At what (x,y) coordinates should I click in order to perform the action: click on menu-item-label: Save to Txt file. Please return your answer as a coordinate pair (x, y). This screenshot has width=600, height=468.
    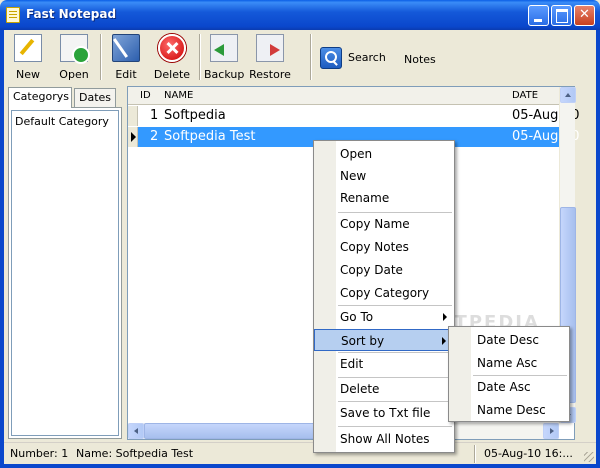
    Looking at the image, I should click on (385, 413).